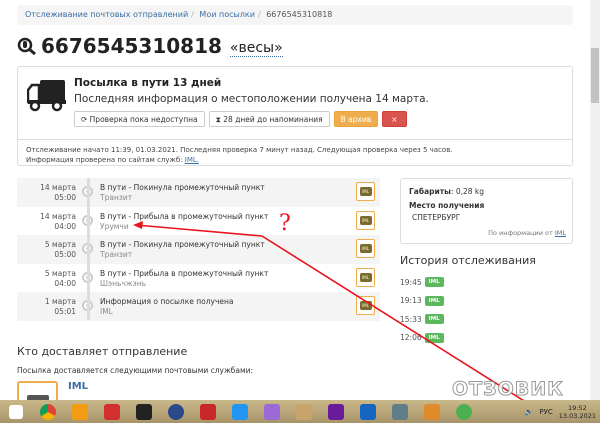 The width and height of the screenshot is (600, 423). Describe the element at coordinates (148, 83) in the screenshot. I see `status-heading: Посылка в пути 13 дней` at that location.